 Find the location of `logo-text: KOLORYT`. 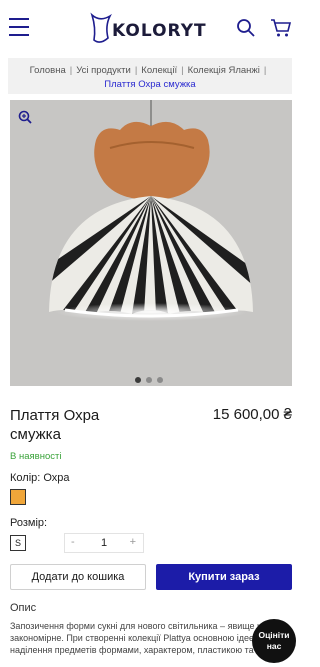

logo-text: KOLORYT is located at coordinates (159, 31).